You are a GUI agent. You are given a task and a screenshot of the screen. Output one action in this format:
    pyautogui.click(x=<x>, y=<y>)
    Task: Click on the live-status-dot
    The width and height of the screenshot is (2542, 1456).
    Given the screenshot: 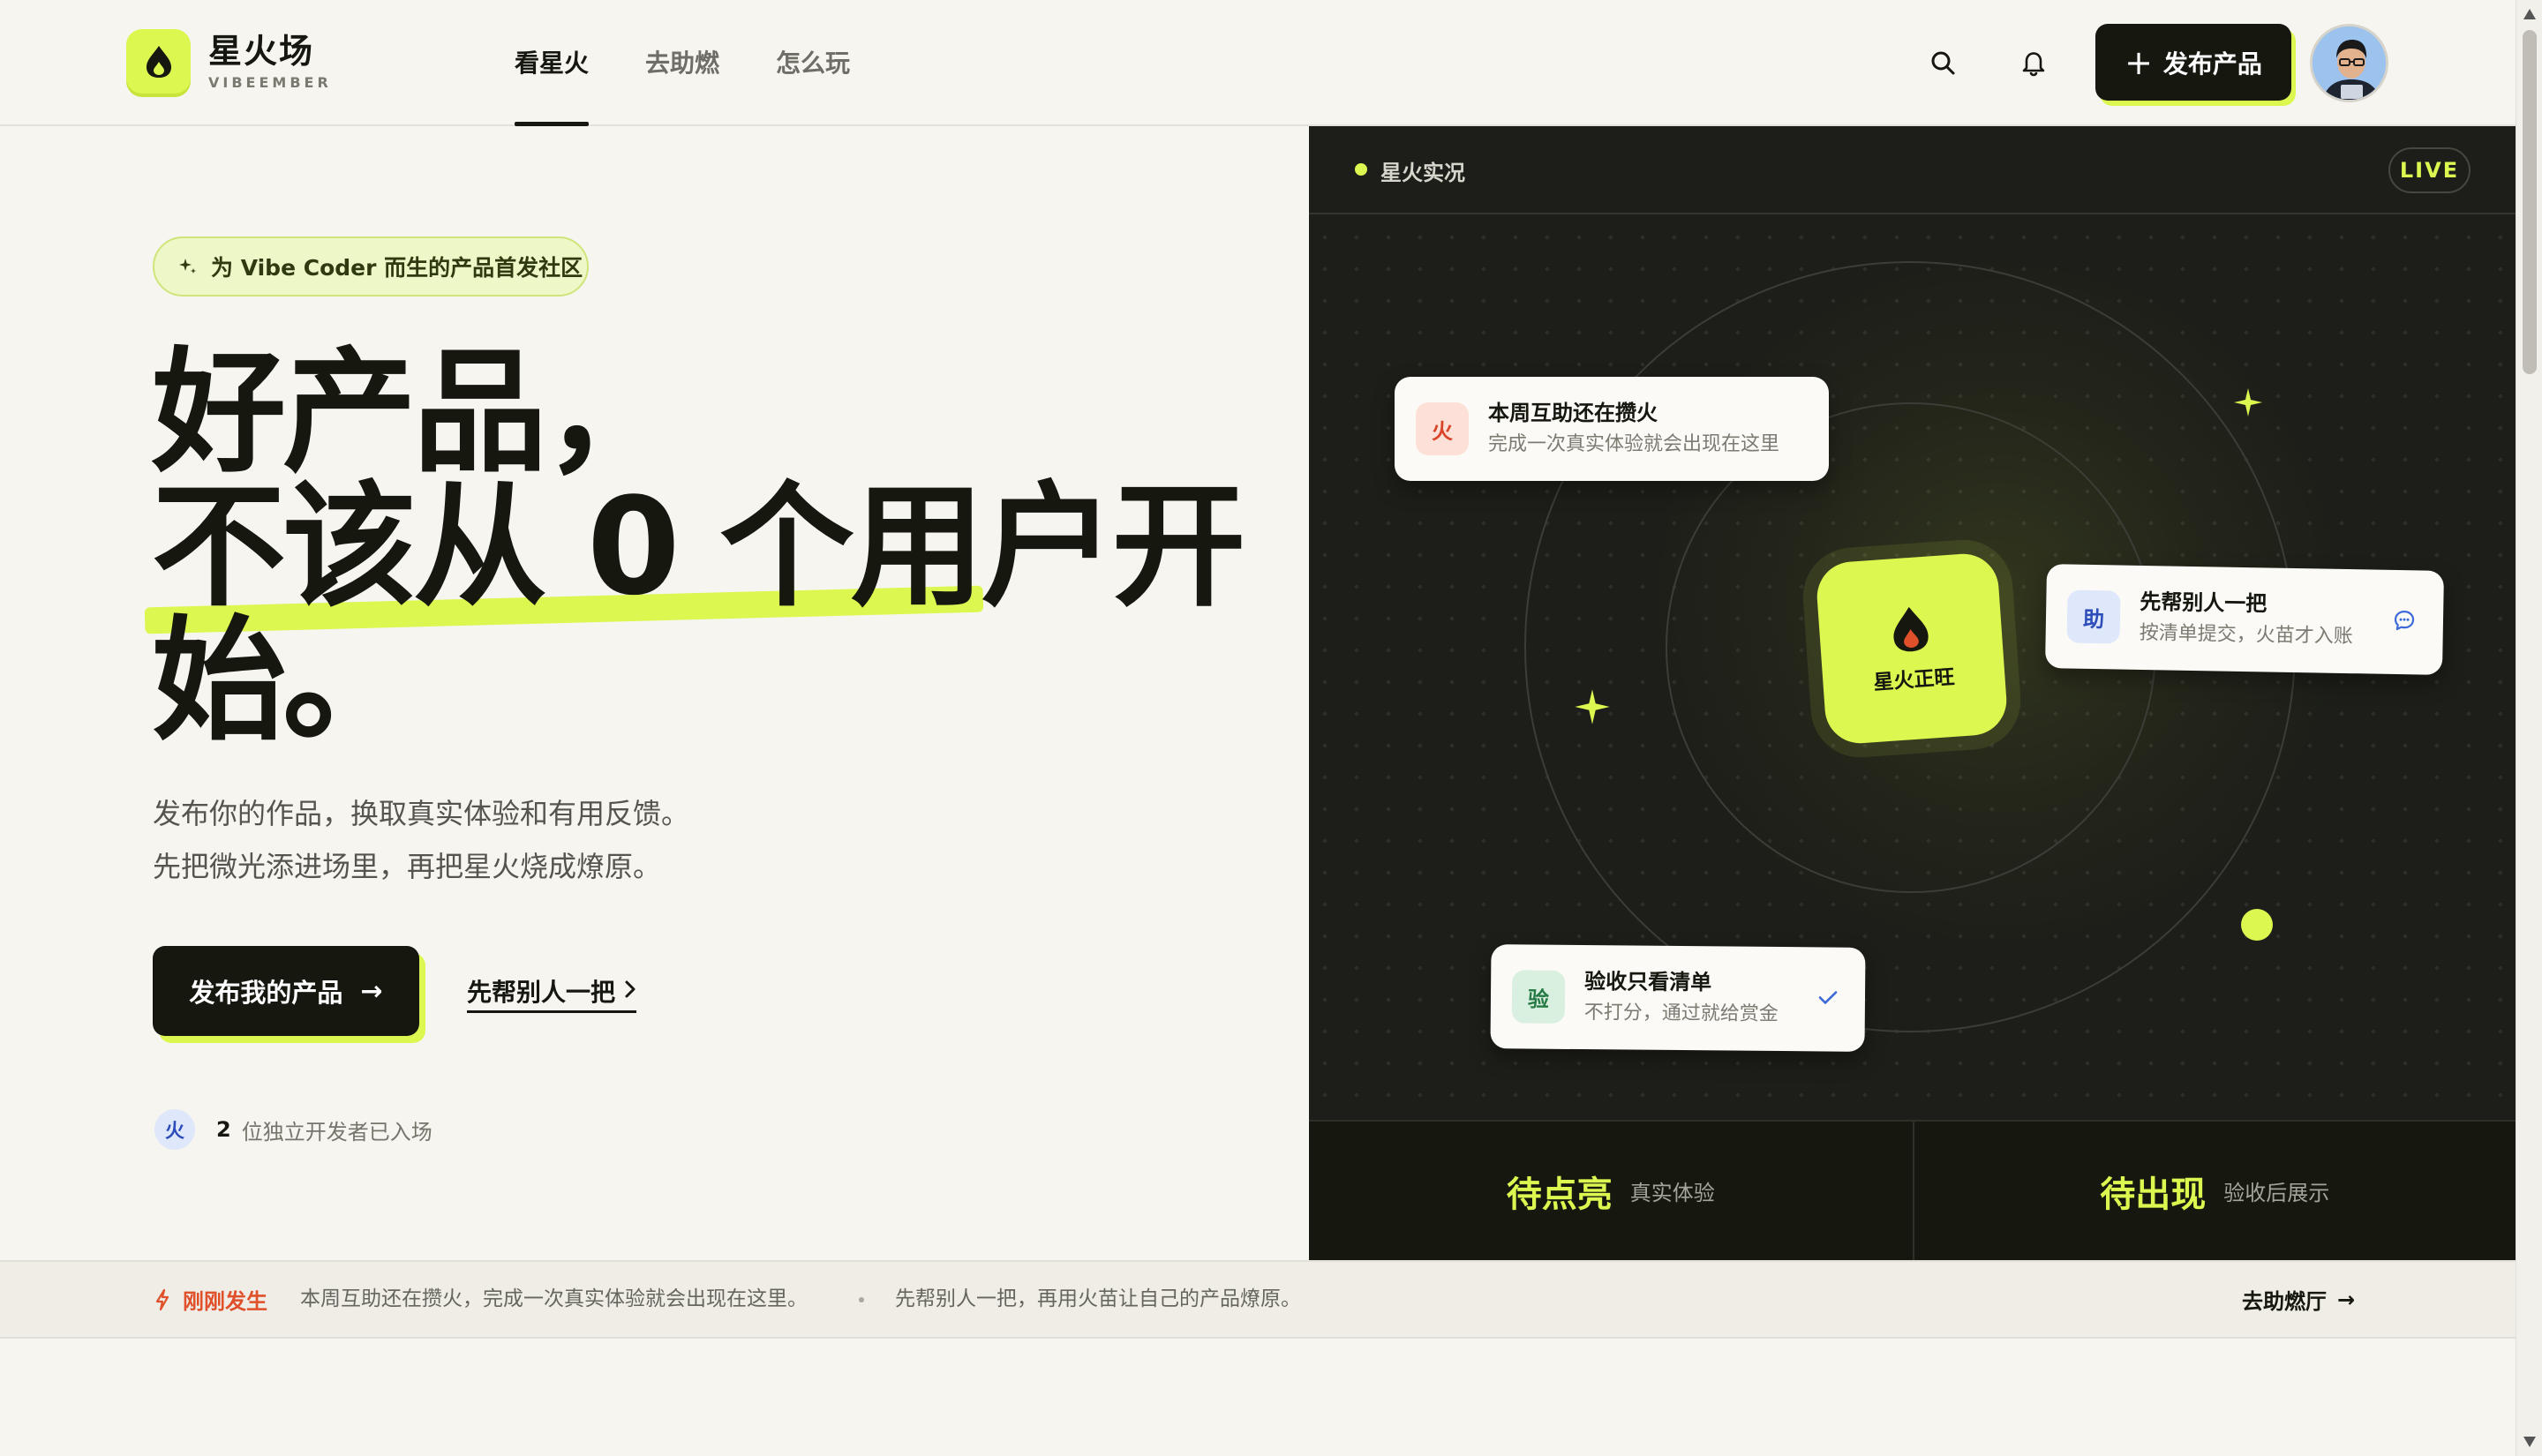 What is the action you would take?
    pyautogui.click(x=1361, y=169)
    